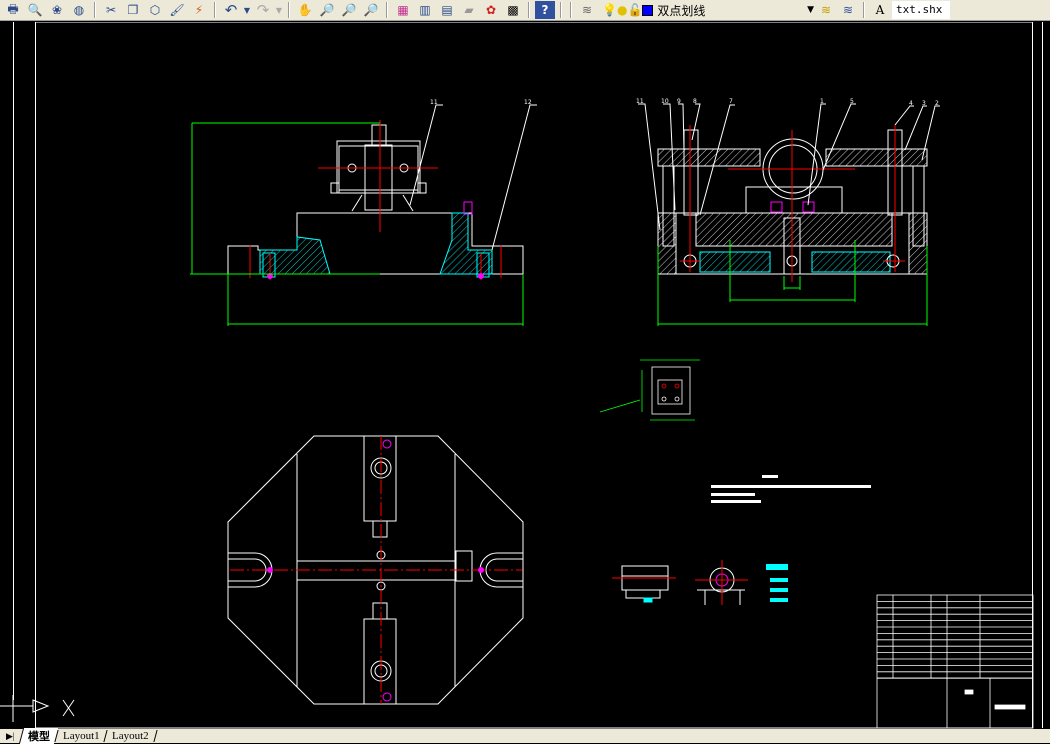 The width and height of the screenshot is (1050, 744). Describe the element at coordinates (700, 582) in the screenshot. I see `section-views` at that location.